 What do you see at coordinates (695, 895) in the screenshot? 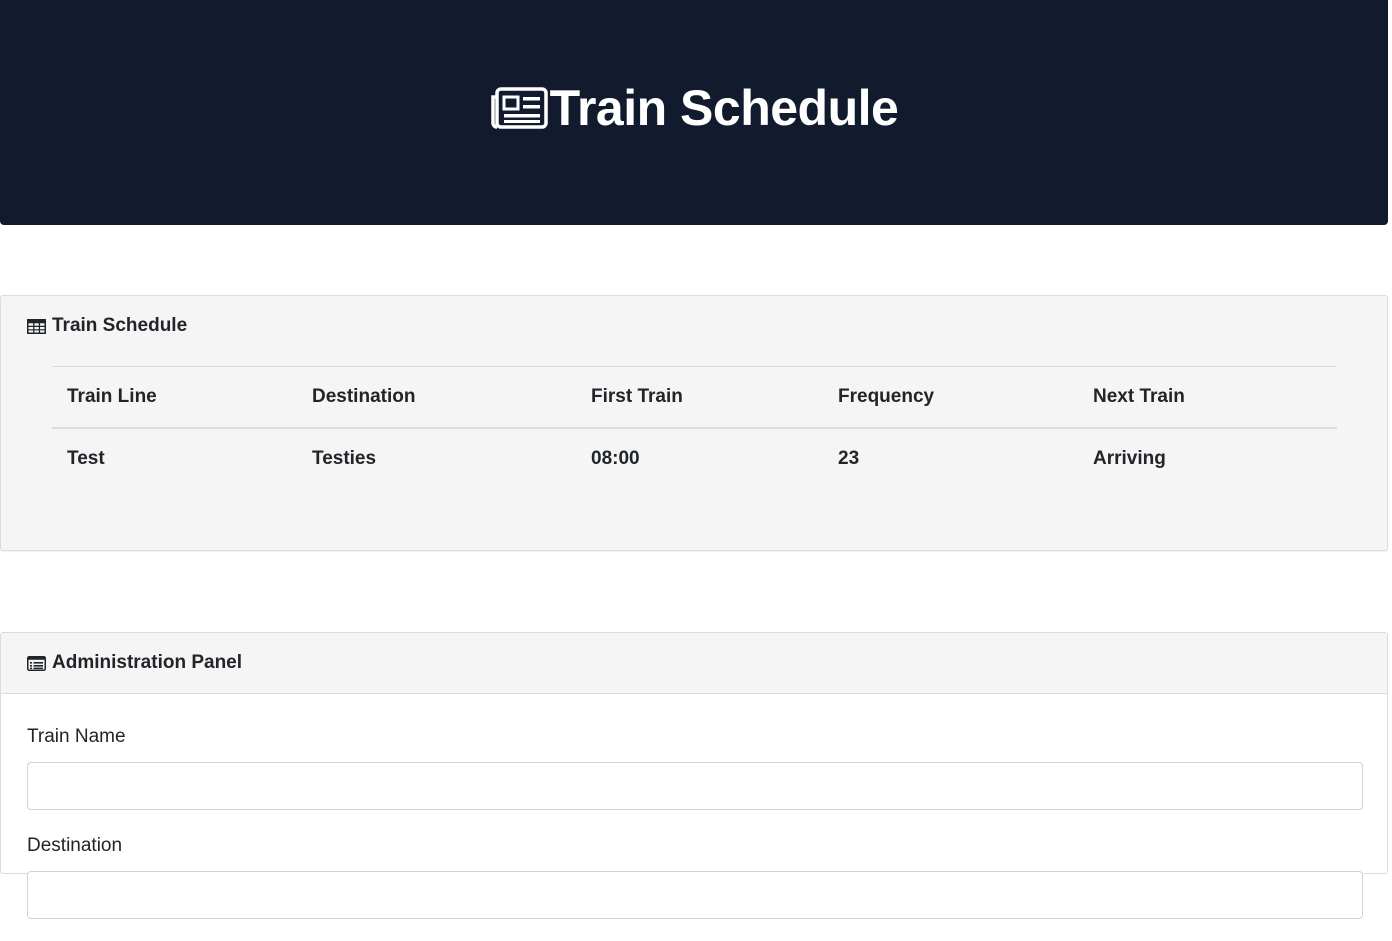
I see `destination-input` at bounding box center [695, 895].